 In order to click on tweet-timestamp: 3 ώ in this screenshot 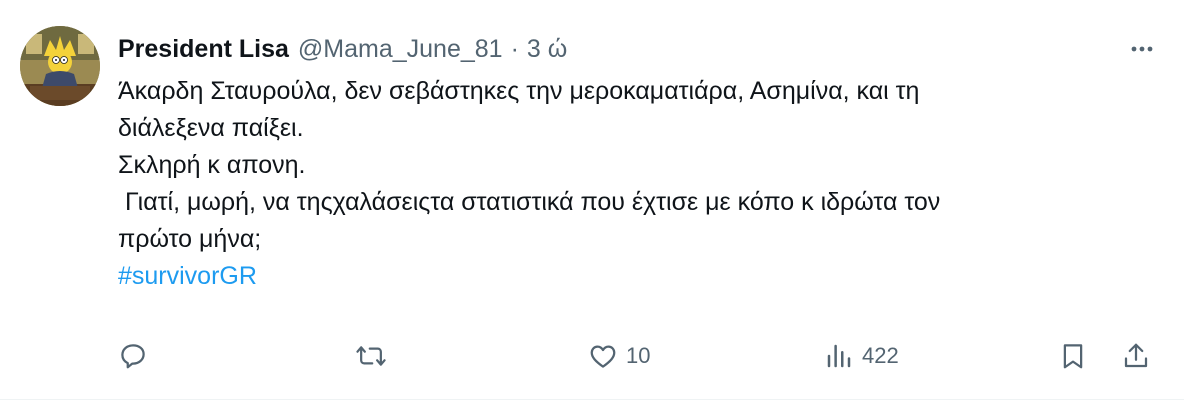, I will do `click(547, 49)`.